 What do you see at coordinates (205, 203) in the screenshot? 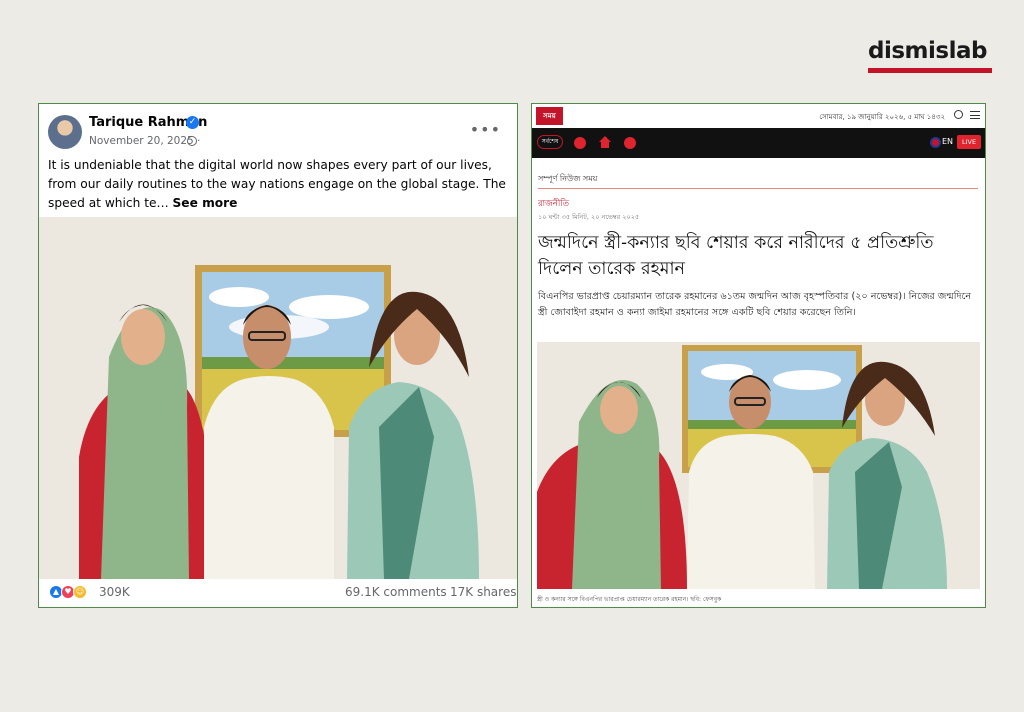
I see `see-more-link: See more` at bounding box center [205, 203].